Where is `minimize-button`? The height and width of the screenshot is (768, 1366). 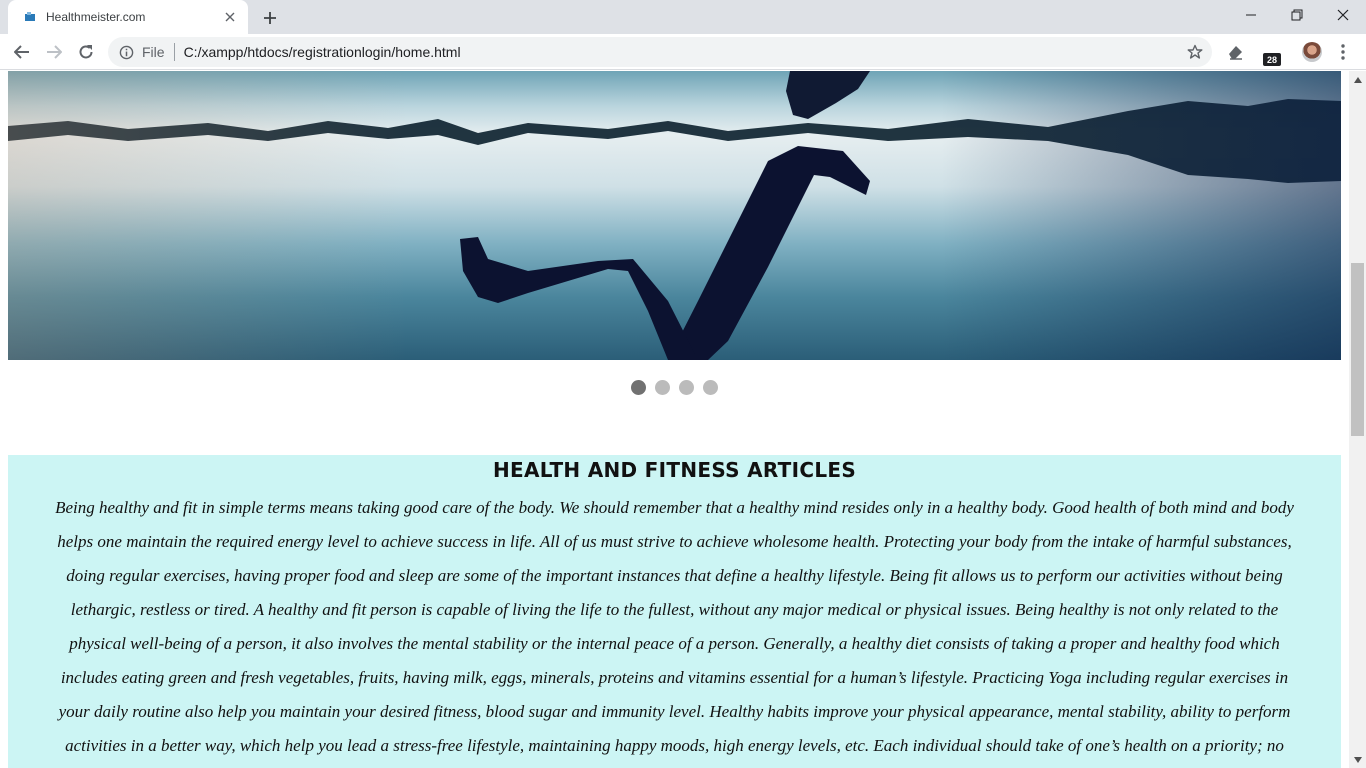
minimize-button is located at coordinates (1251, 15).